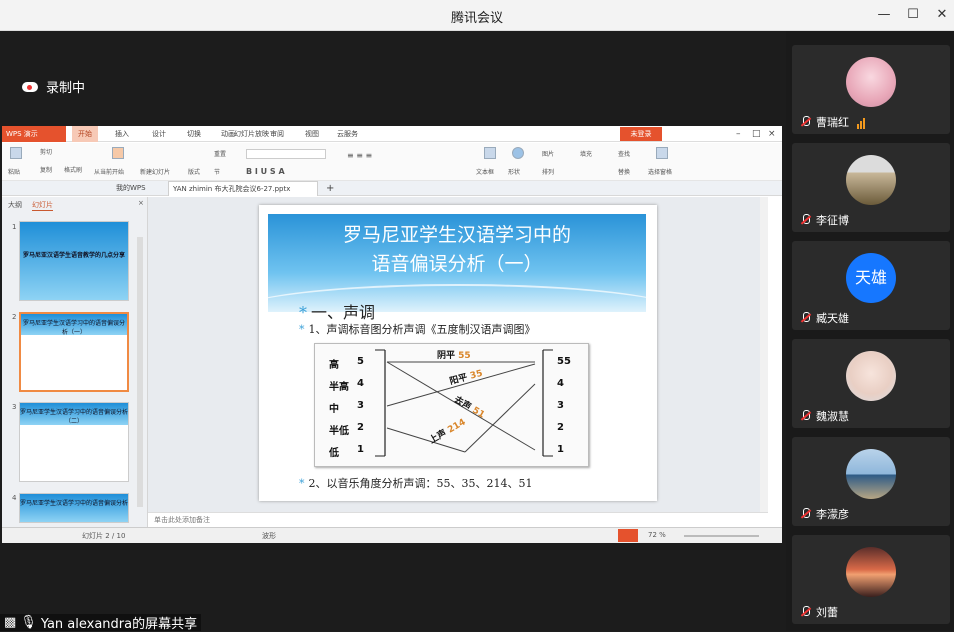  What do you see at coordinates (122, 134) in the screenshot?
I see `menu-insert: 插入` at bounding box center [122, 134].